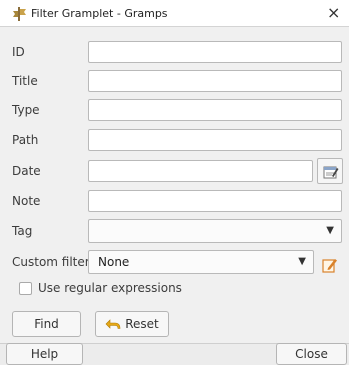 The height and width of the screenshot is (365, 349). I want to click on custom-filter-combo: None ▼, so click(201, 262).